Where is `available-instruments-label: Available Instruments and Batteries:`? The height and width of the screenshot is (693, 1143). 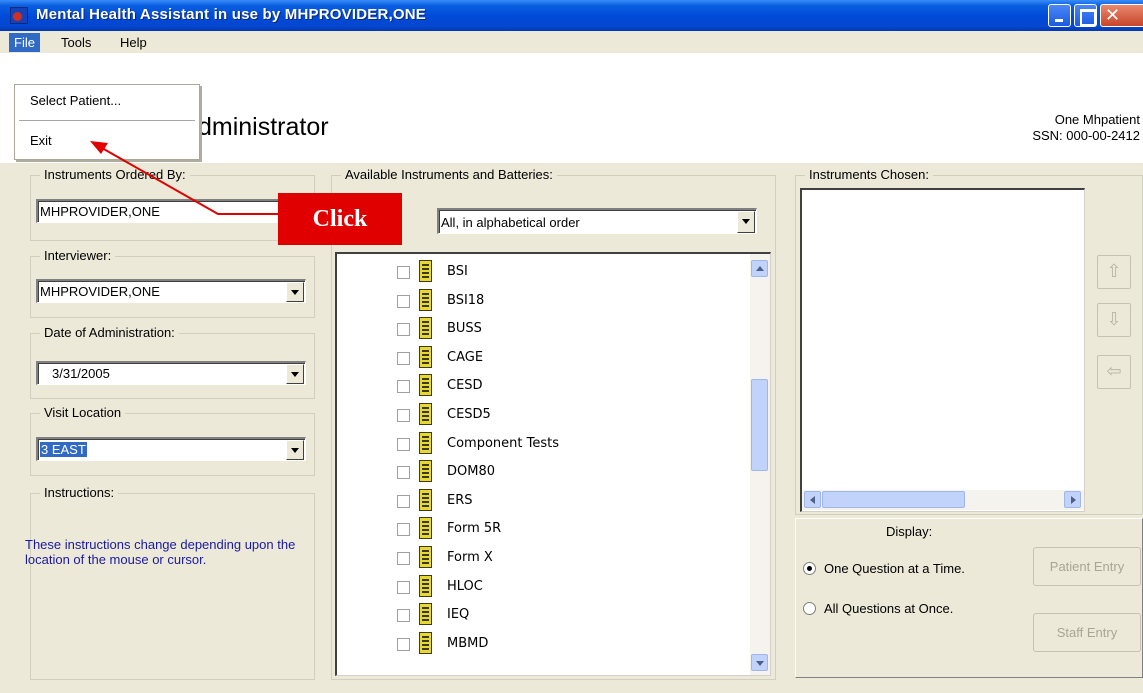
available-instruments-label: Available Instruments and Batteries: is located at coordinates (449, 174).